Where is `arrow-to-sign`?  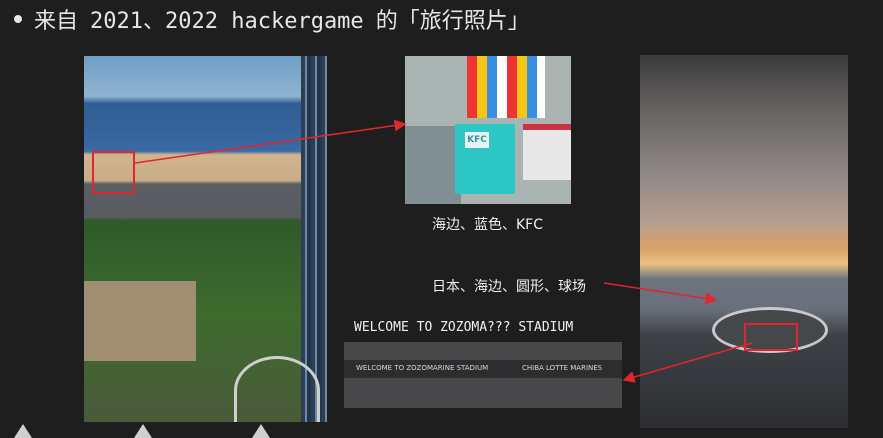
arrow-to-sign is located at coordinates (687, 362).